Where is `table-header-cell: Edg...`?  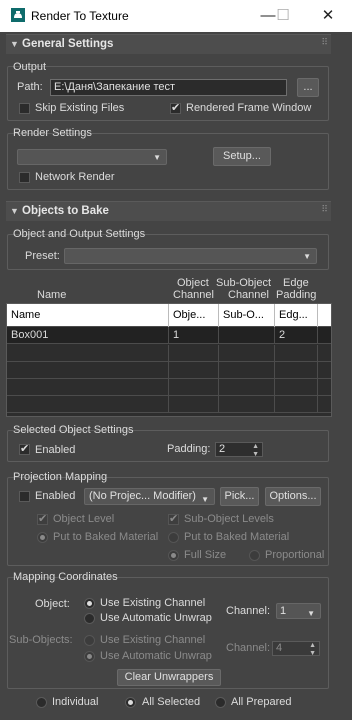 table-header-cell: Edg... is located at coordinates (296, 315).